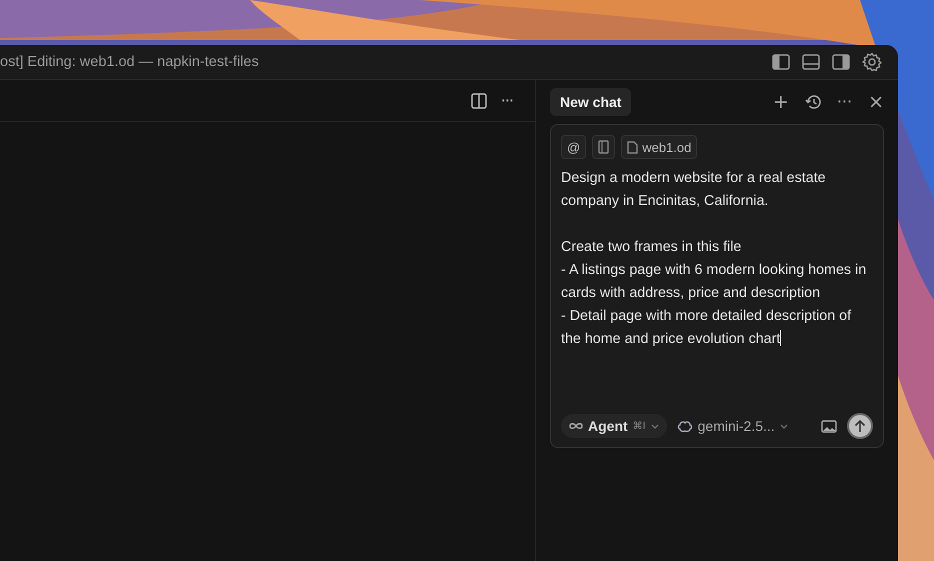  What do you see at coordinates (717, 290) in the screenshot?
I see `prompt-input: Design a modern website for a real estate company in Encinitas, California. Create two frames in this file - A listings page with 6 modern looking homes in cards with address, price and description - Detail page with more detailed description of the home and price evolution chart` at bounding box center [717, 290].